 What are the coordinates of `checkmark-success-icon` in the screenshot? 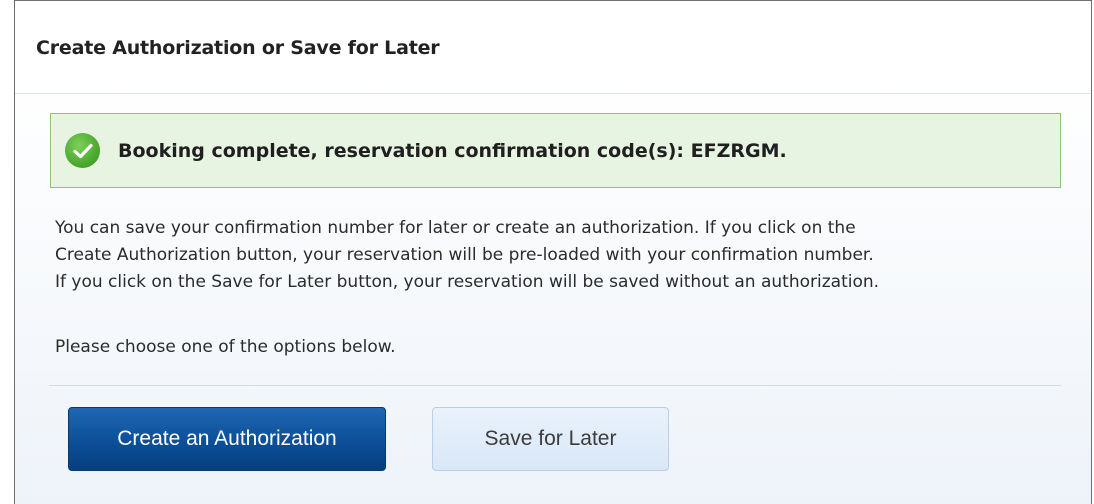 It's located at (82, 150).